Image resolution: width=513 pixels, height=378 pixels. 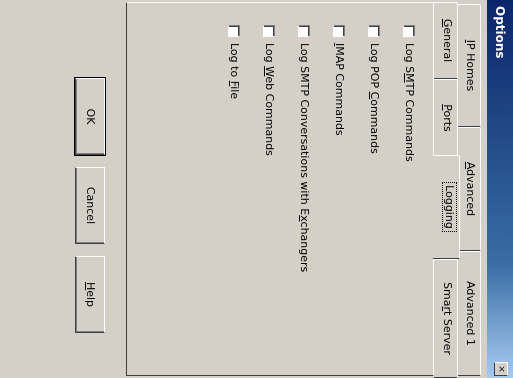 I want to click on tab-ip-homes: IP Homes, so click(x=469, y=65).